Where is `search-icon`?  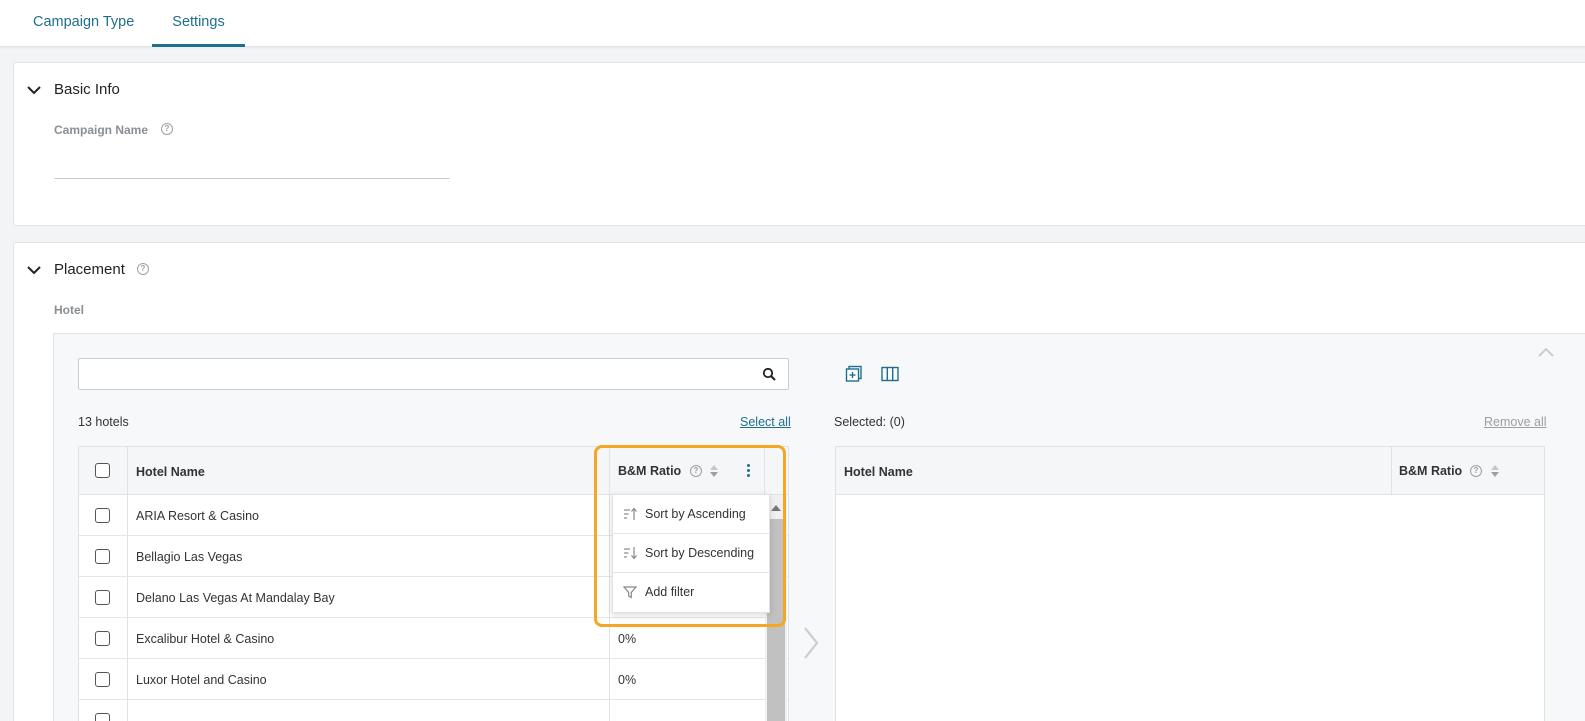 search-icon is located at coordinates (769, 374).